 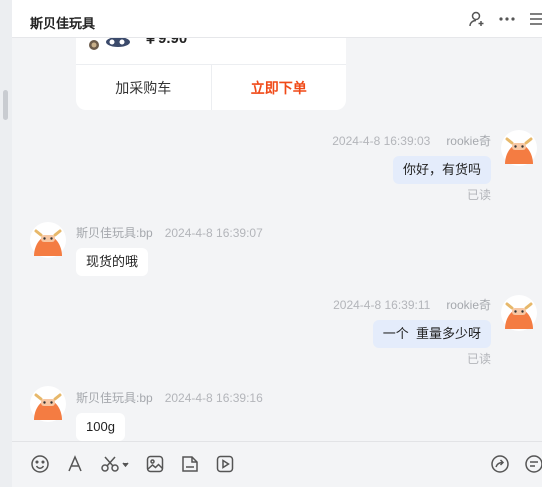 What do you see at coordinates (40, 464) in the screenshot?
I see `emoji-icon` at bounding box center [40, 464].